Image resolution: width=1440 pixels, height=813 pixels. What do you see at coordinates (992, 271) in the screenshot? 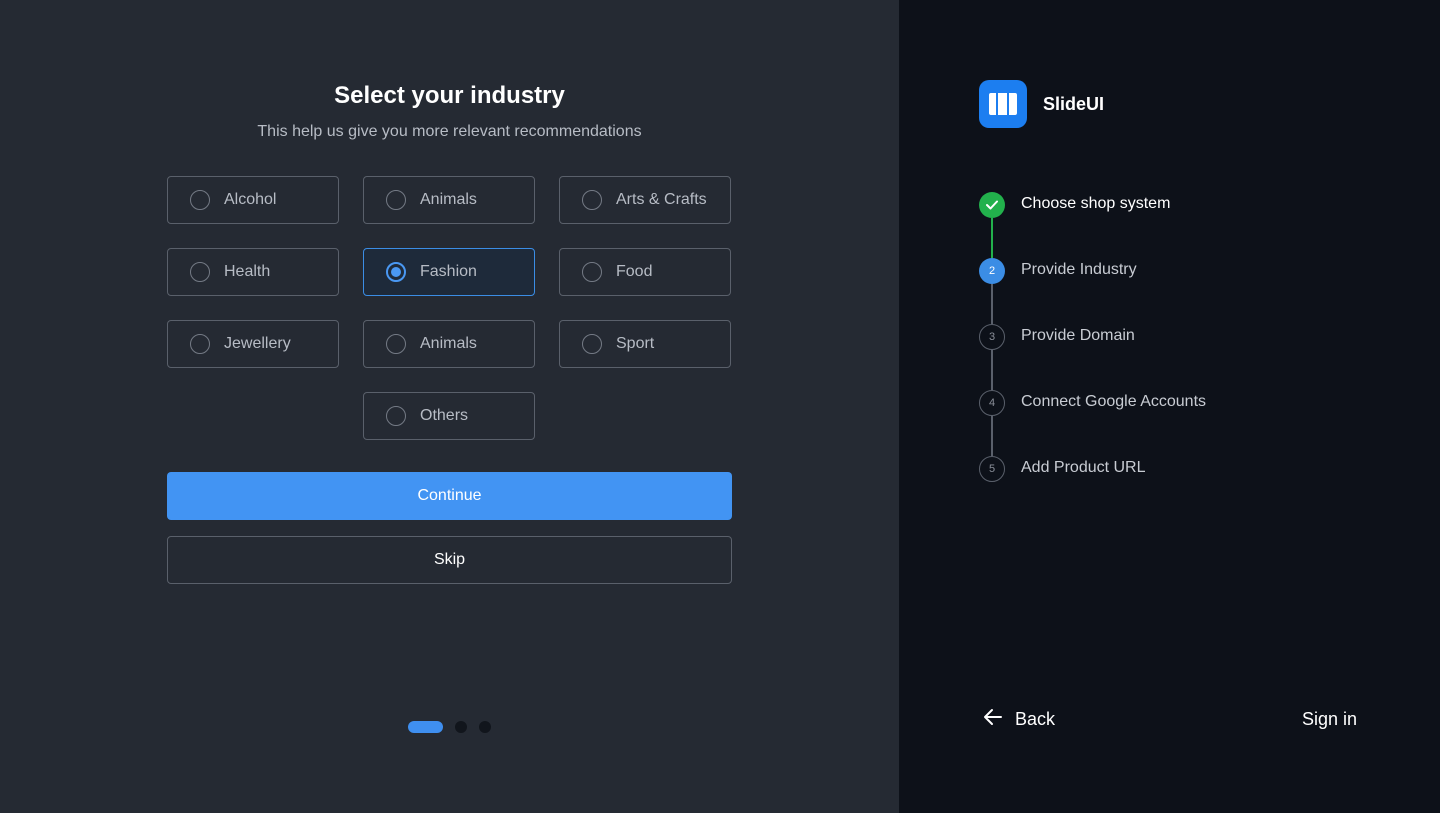
I see `step-2-indicator: 2` at bounding box center [992, 271].